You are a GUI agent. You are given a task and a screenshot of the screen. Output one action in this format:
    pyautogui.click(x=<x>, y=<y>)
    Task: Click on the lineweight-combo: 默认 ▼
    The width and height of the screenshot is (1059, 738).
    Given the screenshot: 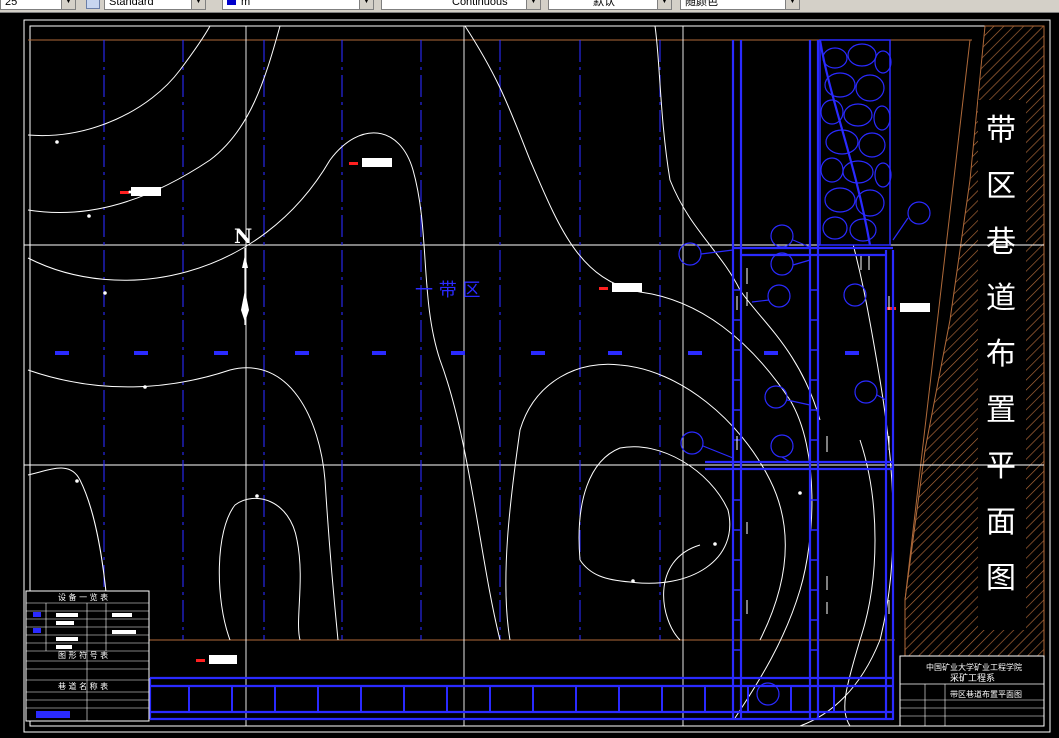 What is the action you would take?
    pyautogui.click(x=610, y=5)
    